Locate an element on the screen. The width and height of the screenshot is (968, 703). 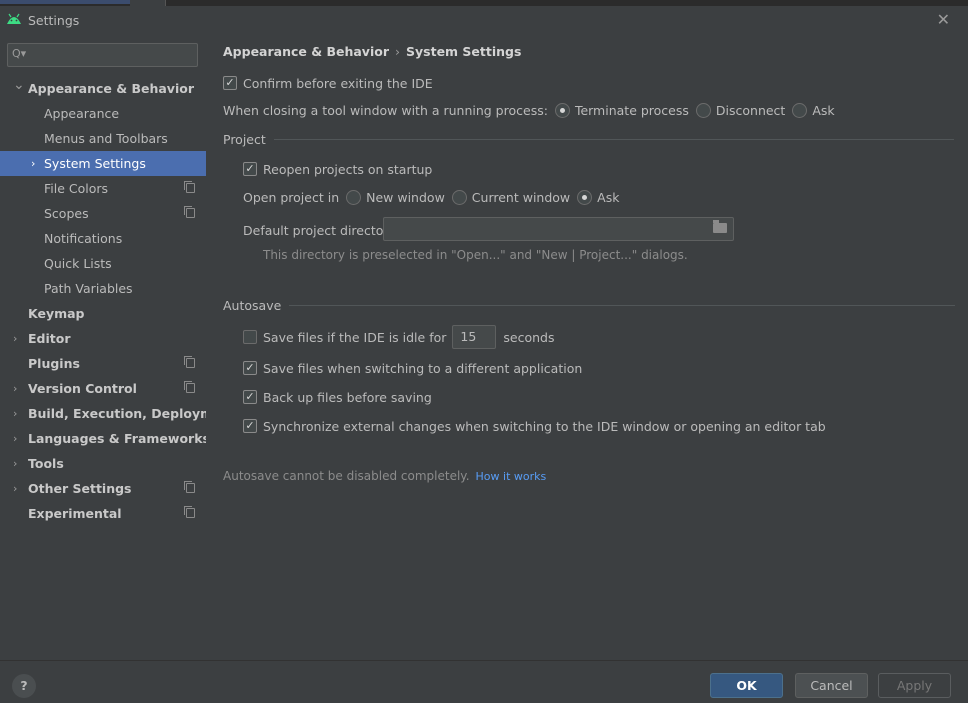
sidebar-item-menus-and-toolbars: Menus and Toolbars is located at coordinates (103, 138).